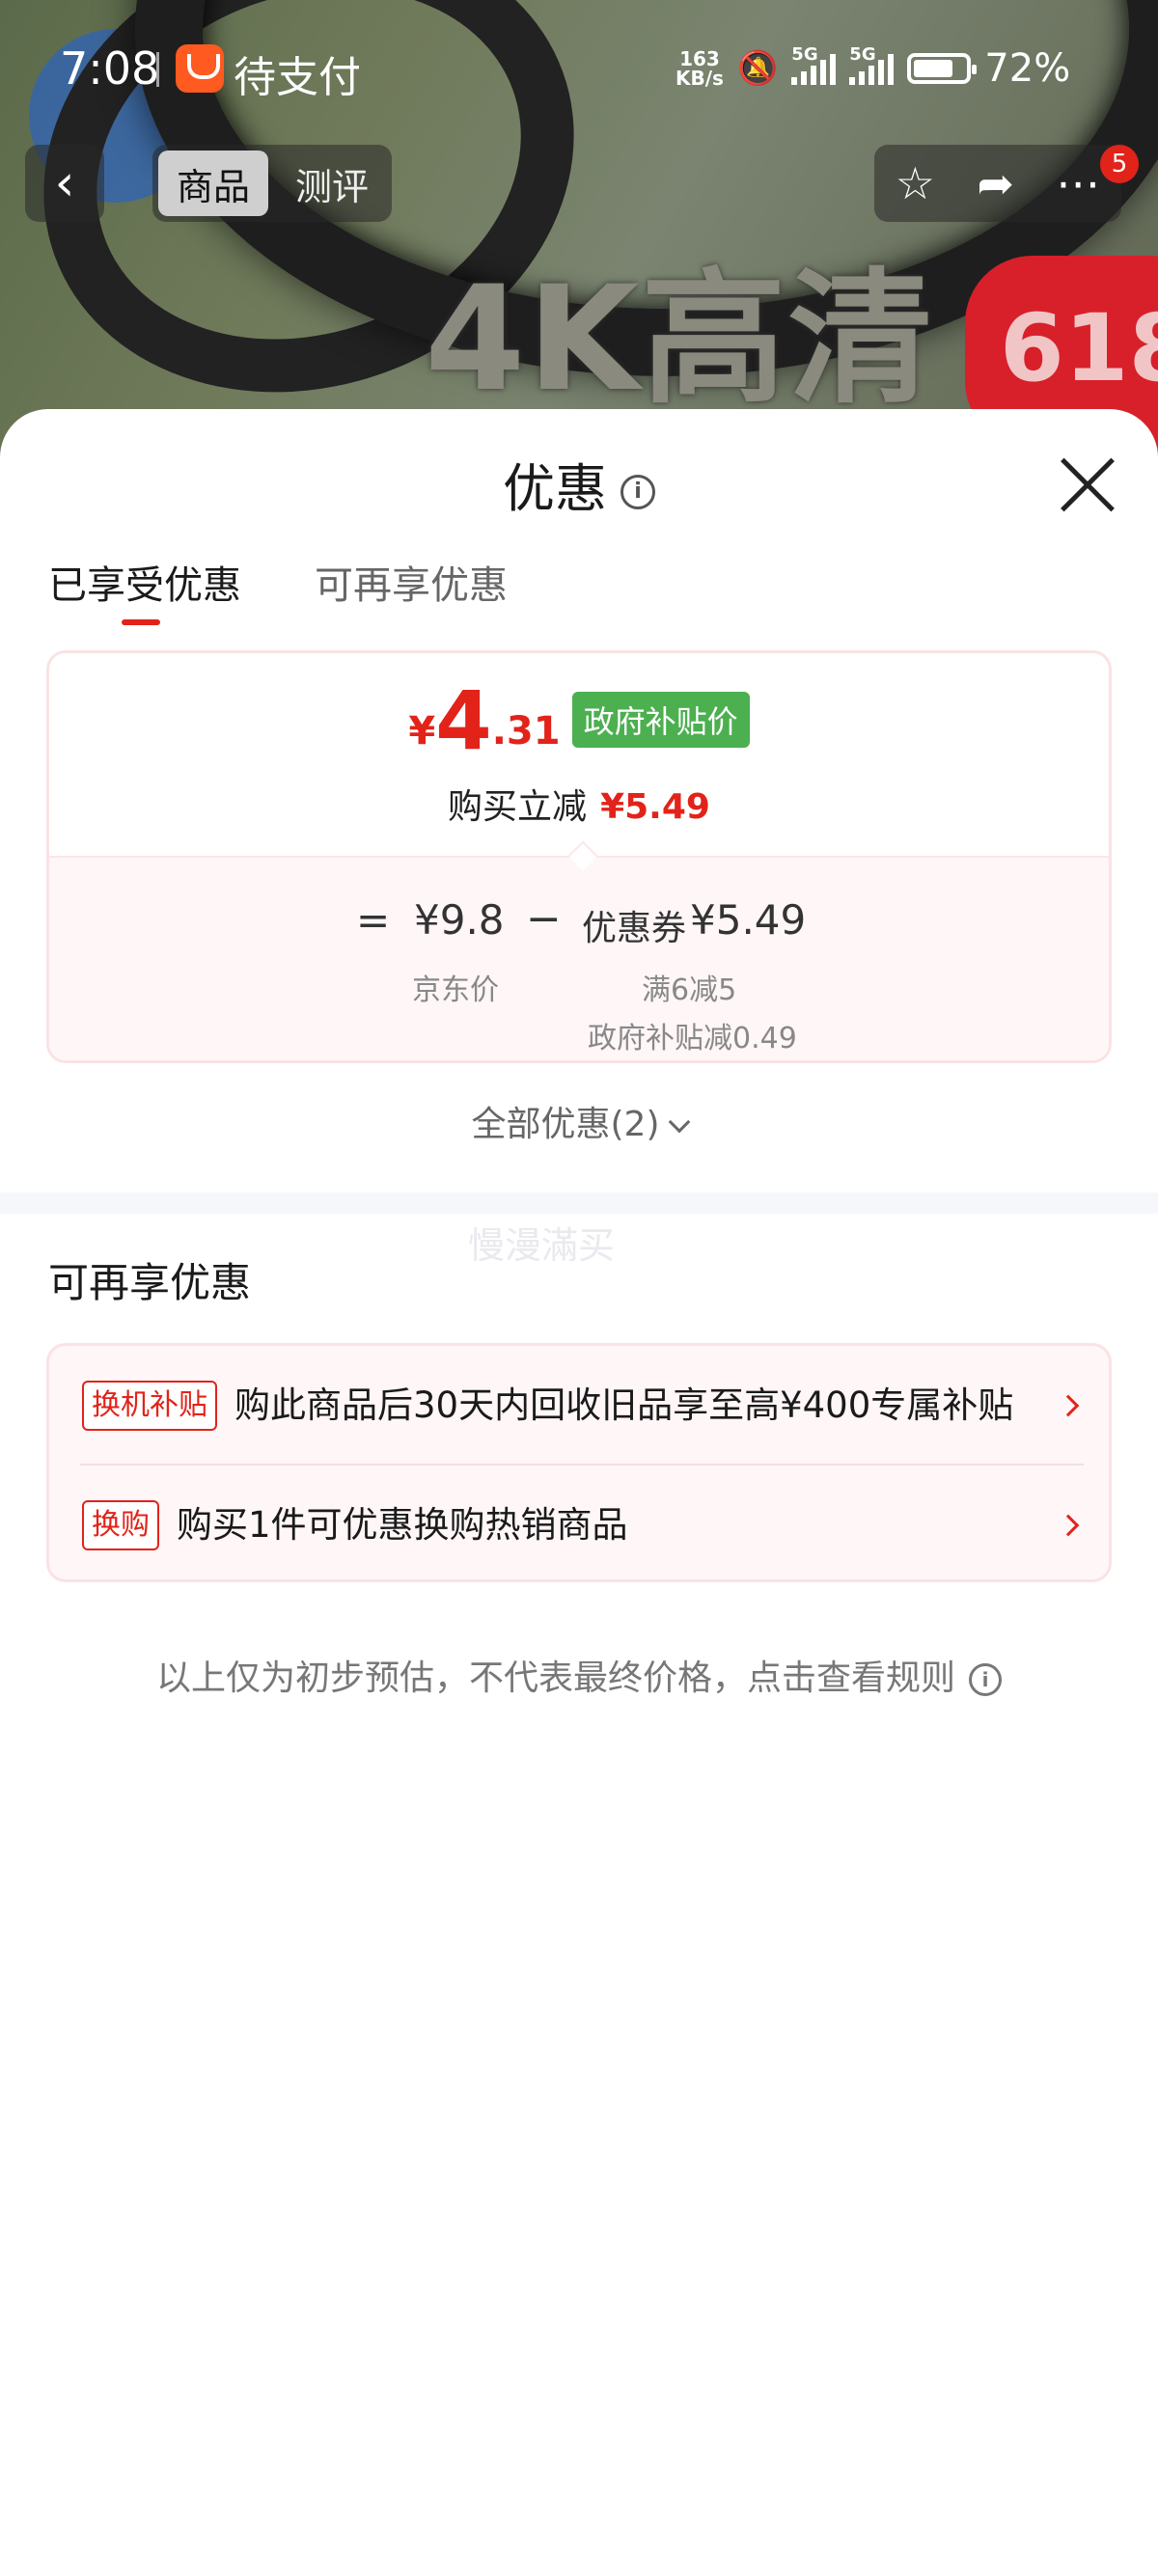 The image size is (1158, 2576). I want to click on price-formula: = ¥9.8 − 优惠券 ¥5.49, so click(579, 924).